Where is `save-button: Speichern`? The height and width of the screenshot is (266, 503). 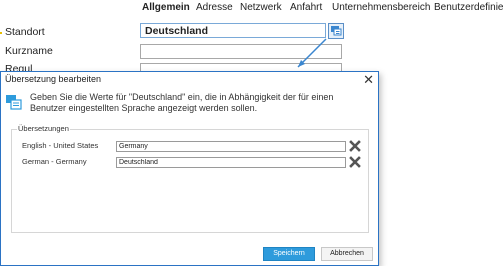 save-button: Speichern is located at coordinates (289, 254).